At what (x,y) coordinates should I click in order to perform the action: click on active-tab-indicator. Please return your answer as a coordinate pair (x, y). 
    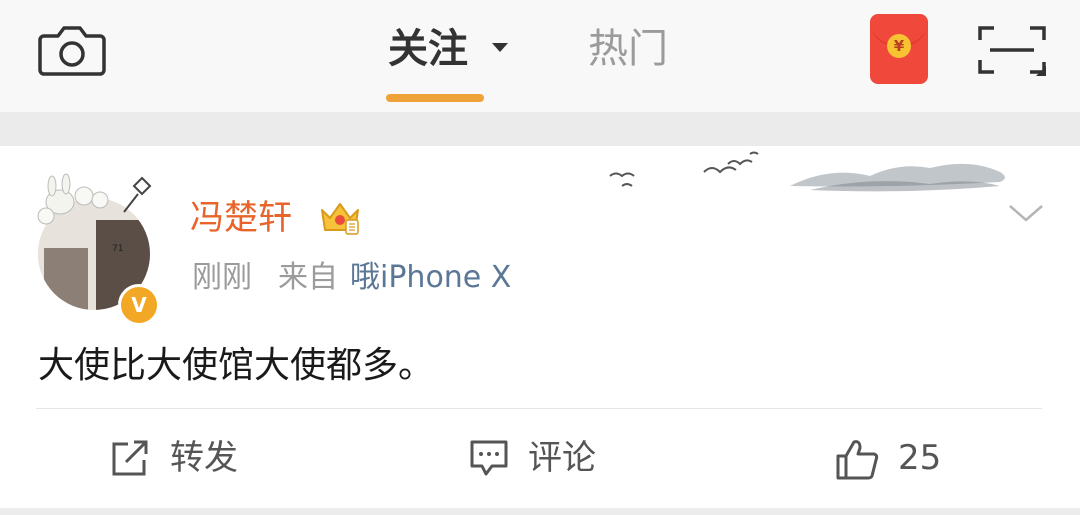
    Looking at the image, I should click on (435, 98).